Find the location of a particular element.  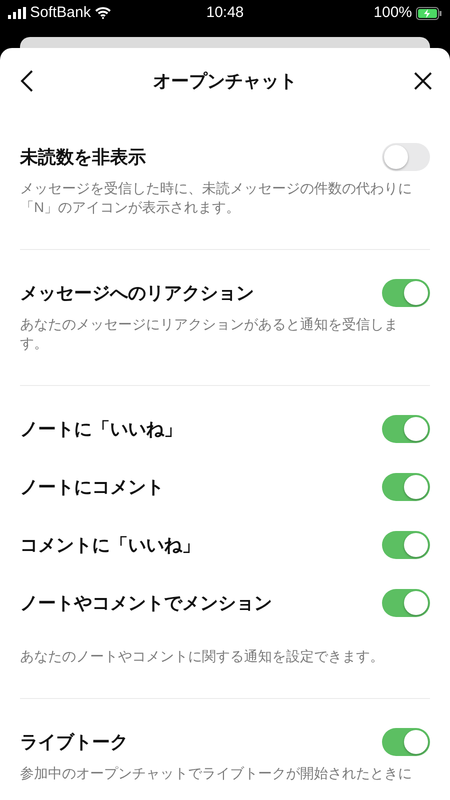

battery-percent: 100% is located at coordinates (393, 12).